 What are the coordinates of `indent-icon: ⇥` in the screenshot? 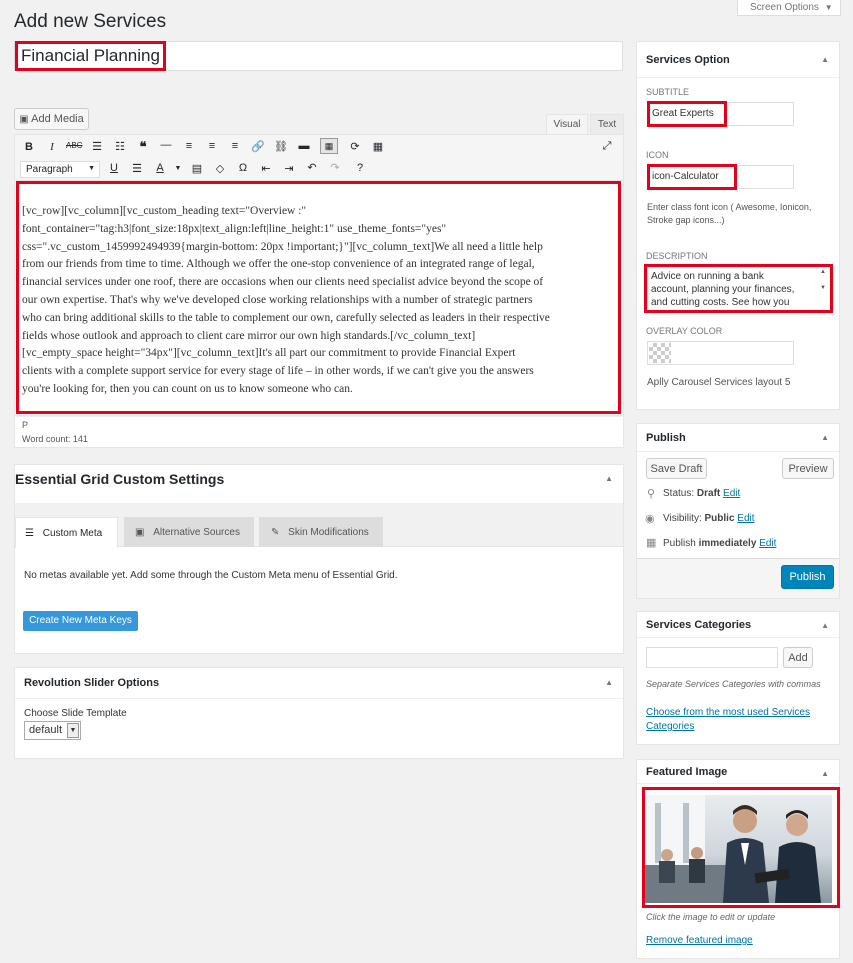 It's located at (289, 168).